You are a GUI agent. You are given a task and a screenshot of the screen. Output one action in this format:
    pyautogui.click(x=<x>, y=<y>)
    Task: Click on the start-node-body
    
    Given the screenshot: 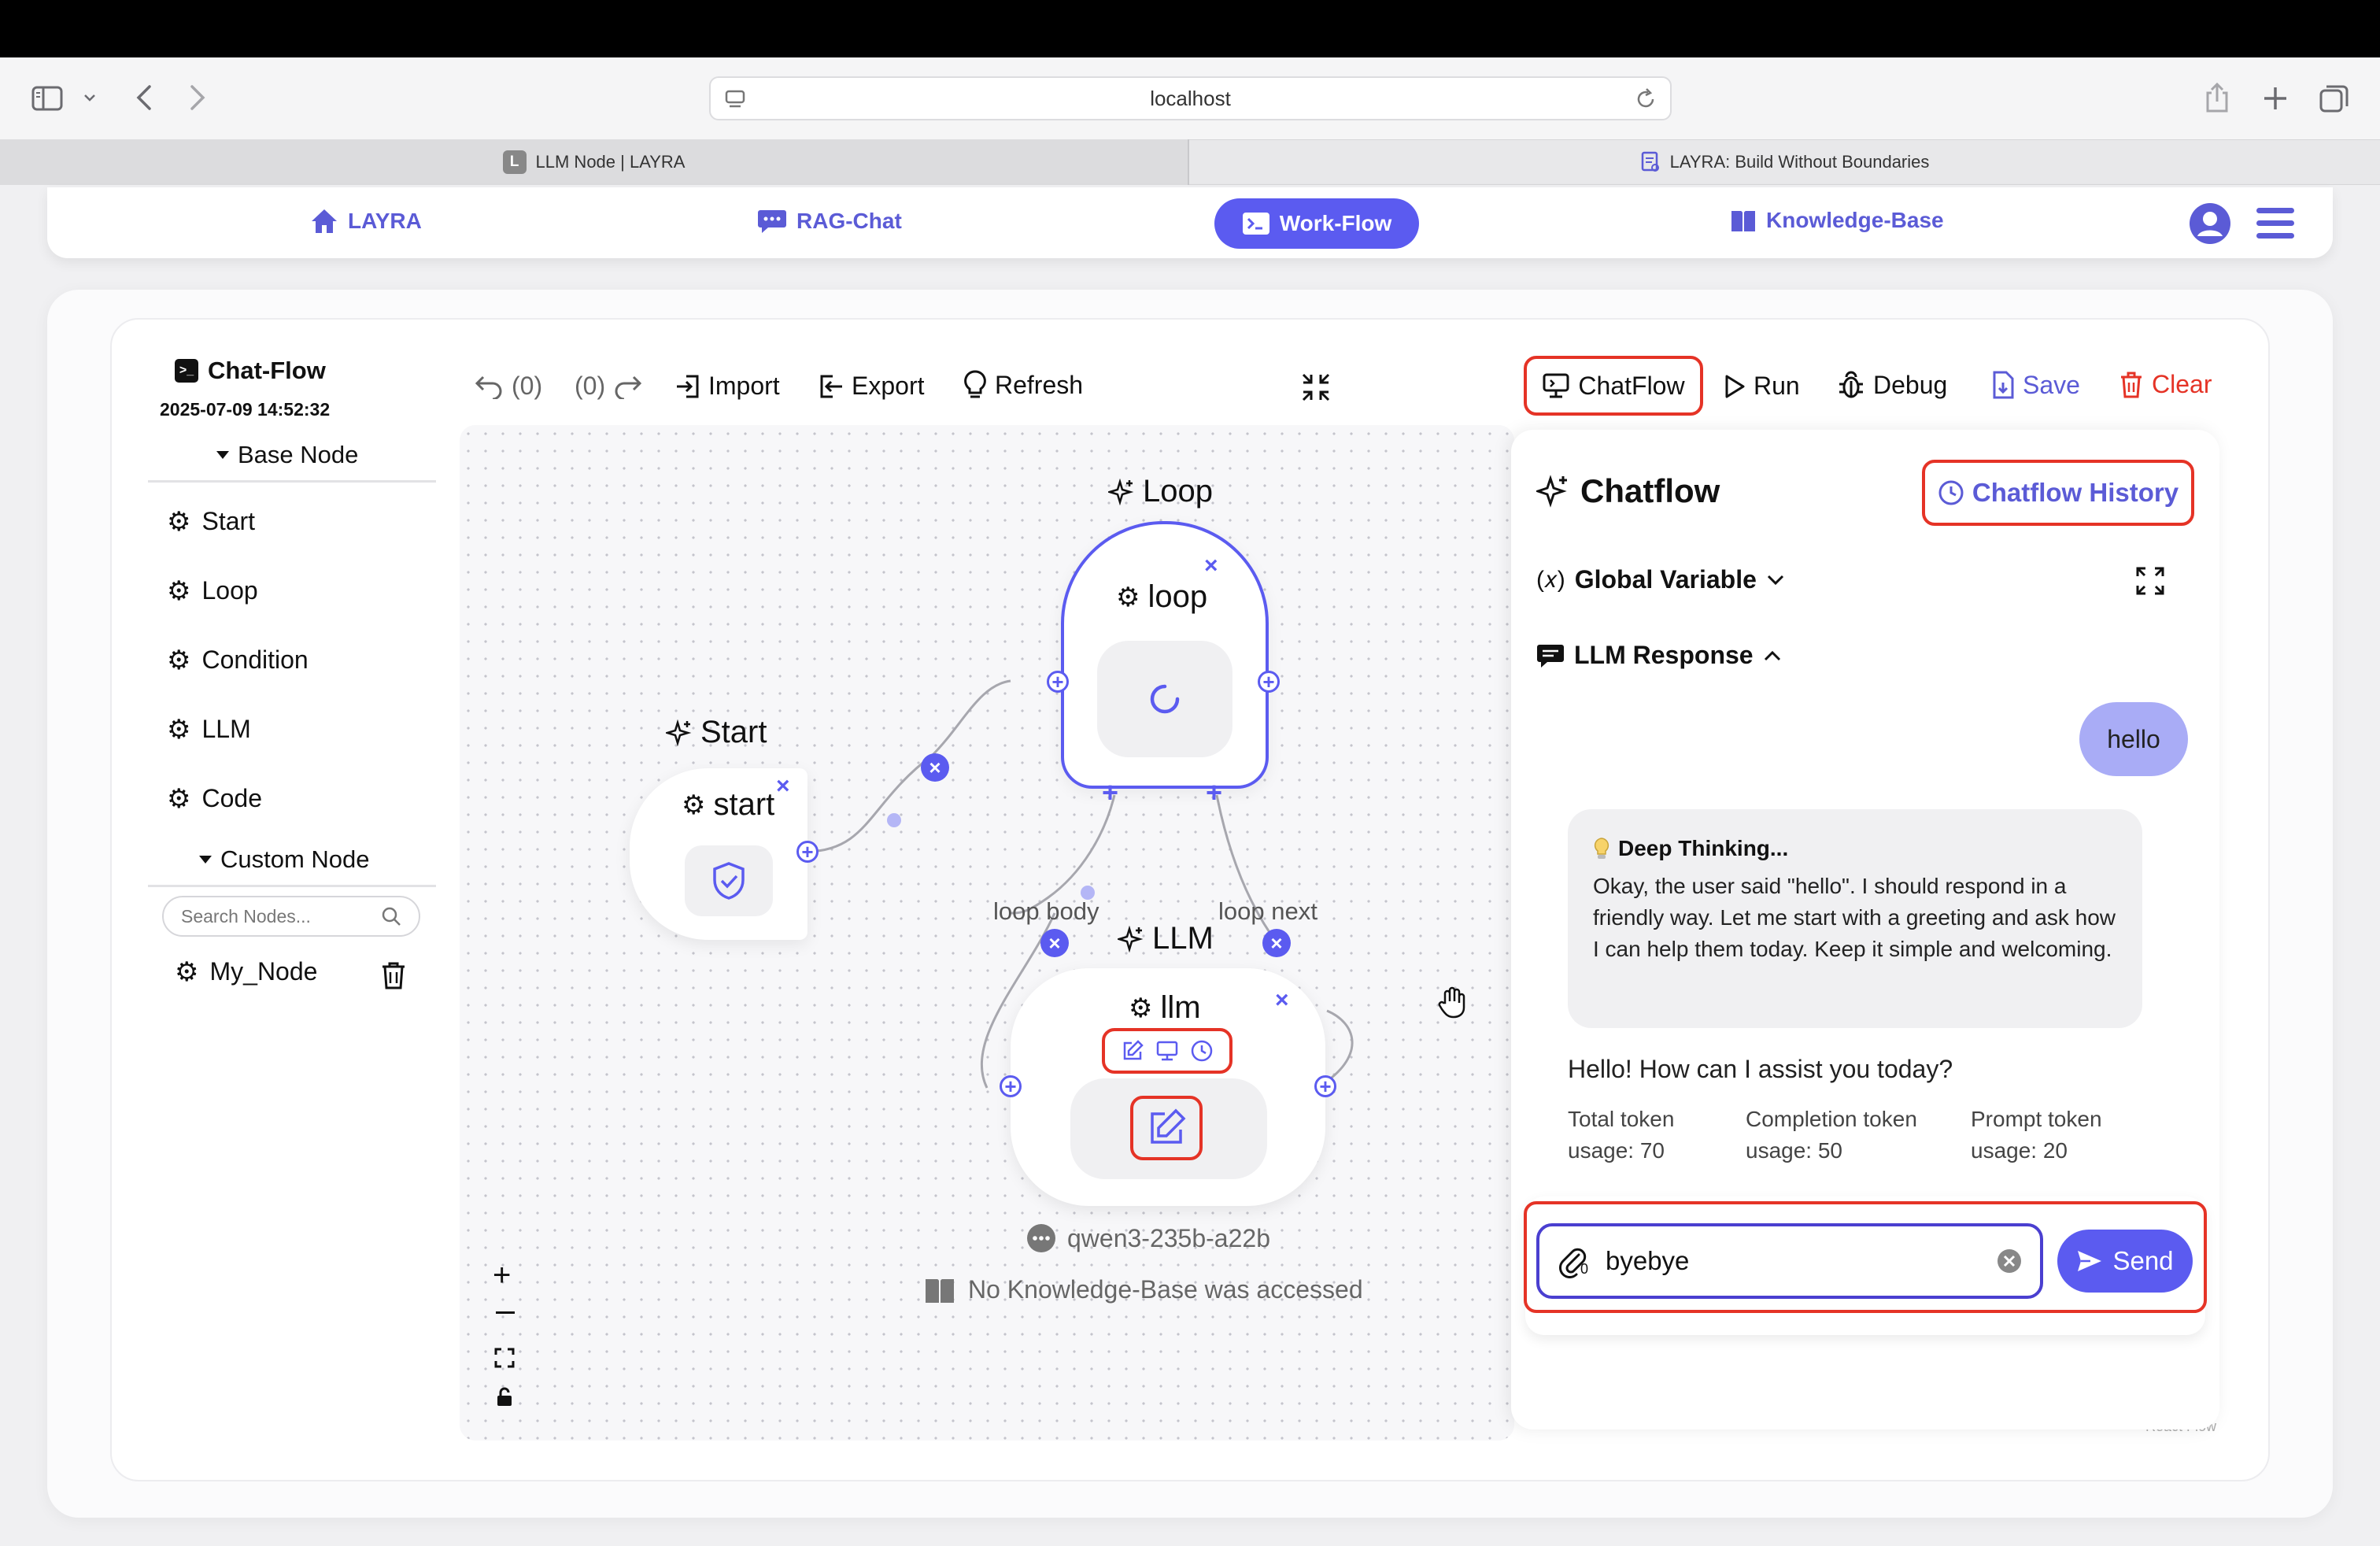 What is the action you would take?
    pyautogui.click(x=729, y=880)
    